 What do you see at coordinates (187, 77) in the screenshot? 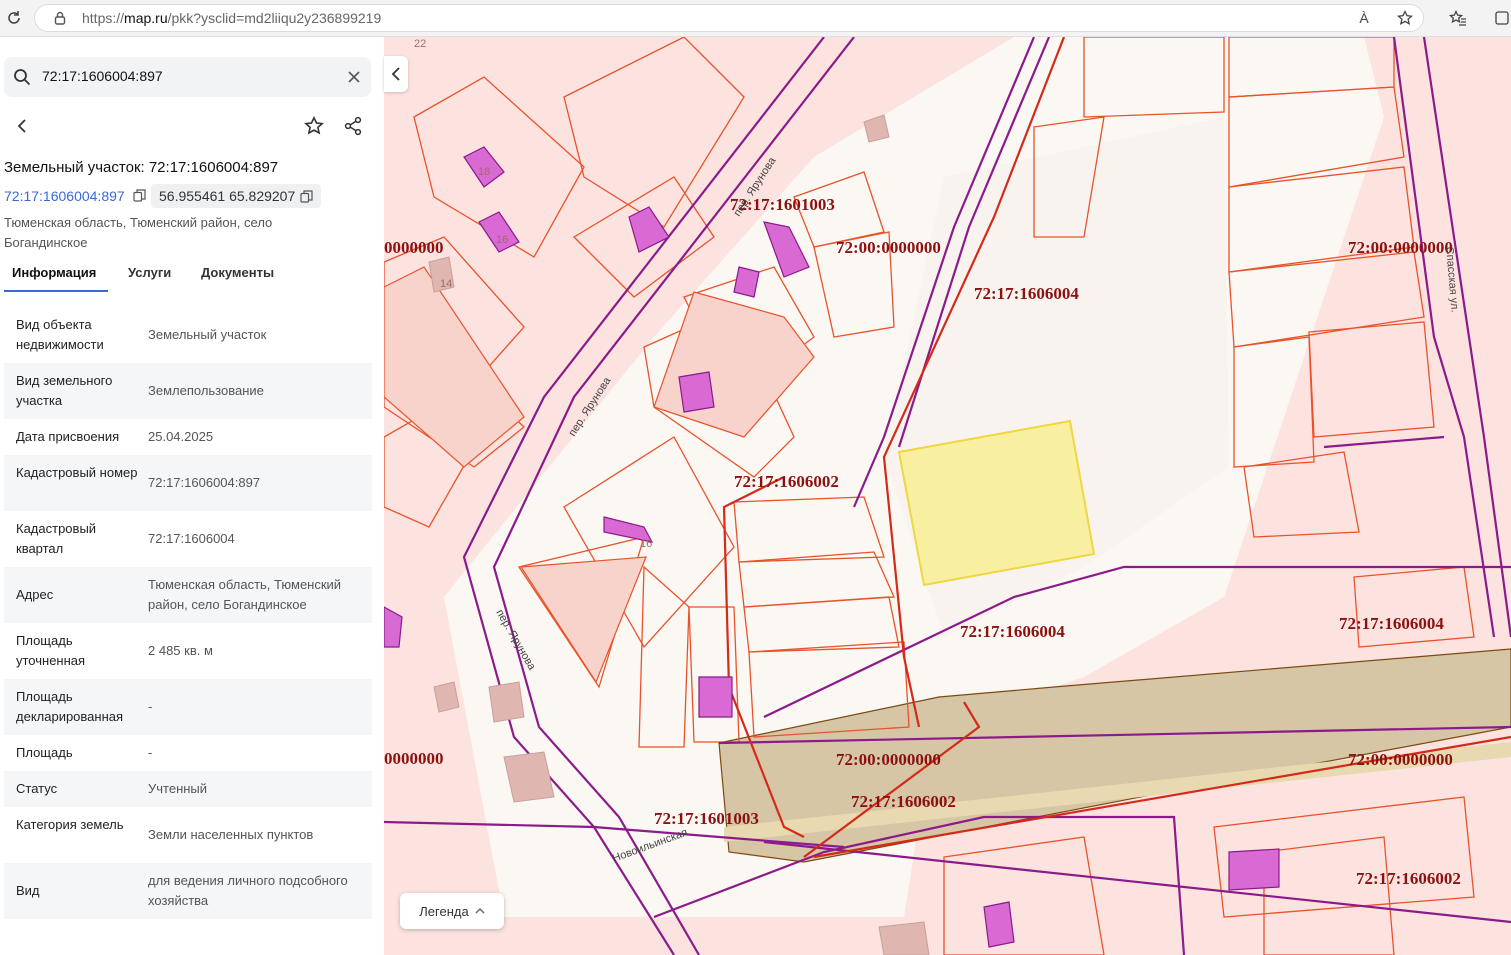
I see `search-box: 72:17:1606004:897` at bounding box center [187, 77].